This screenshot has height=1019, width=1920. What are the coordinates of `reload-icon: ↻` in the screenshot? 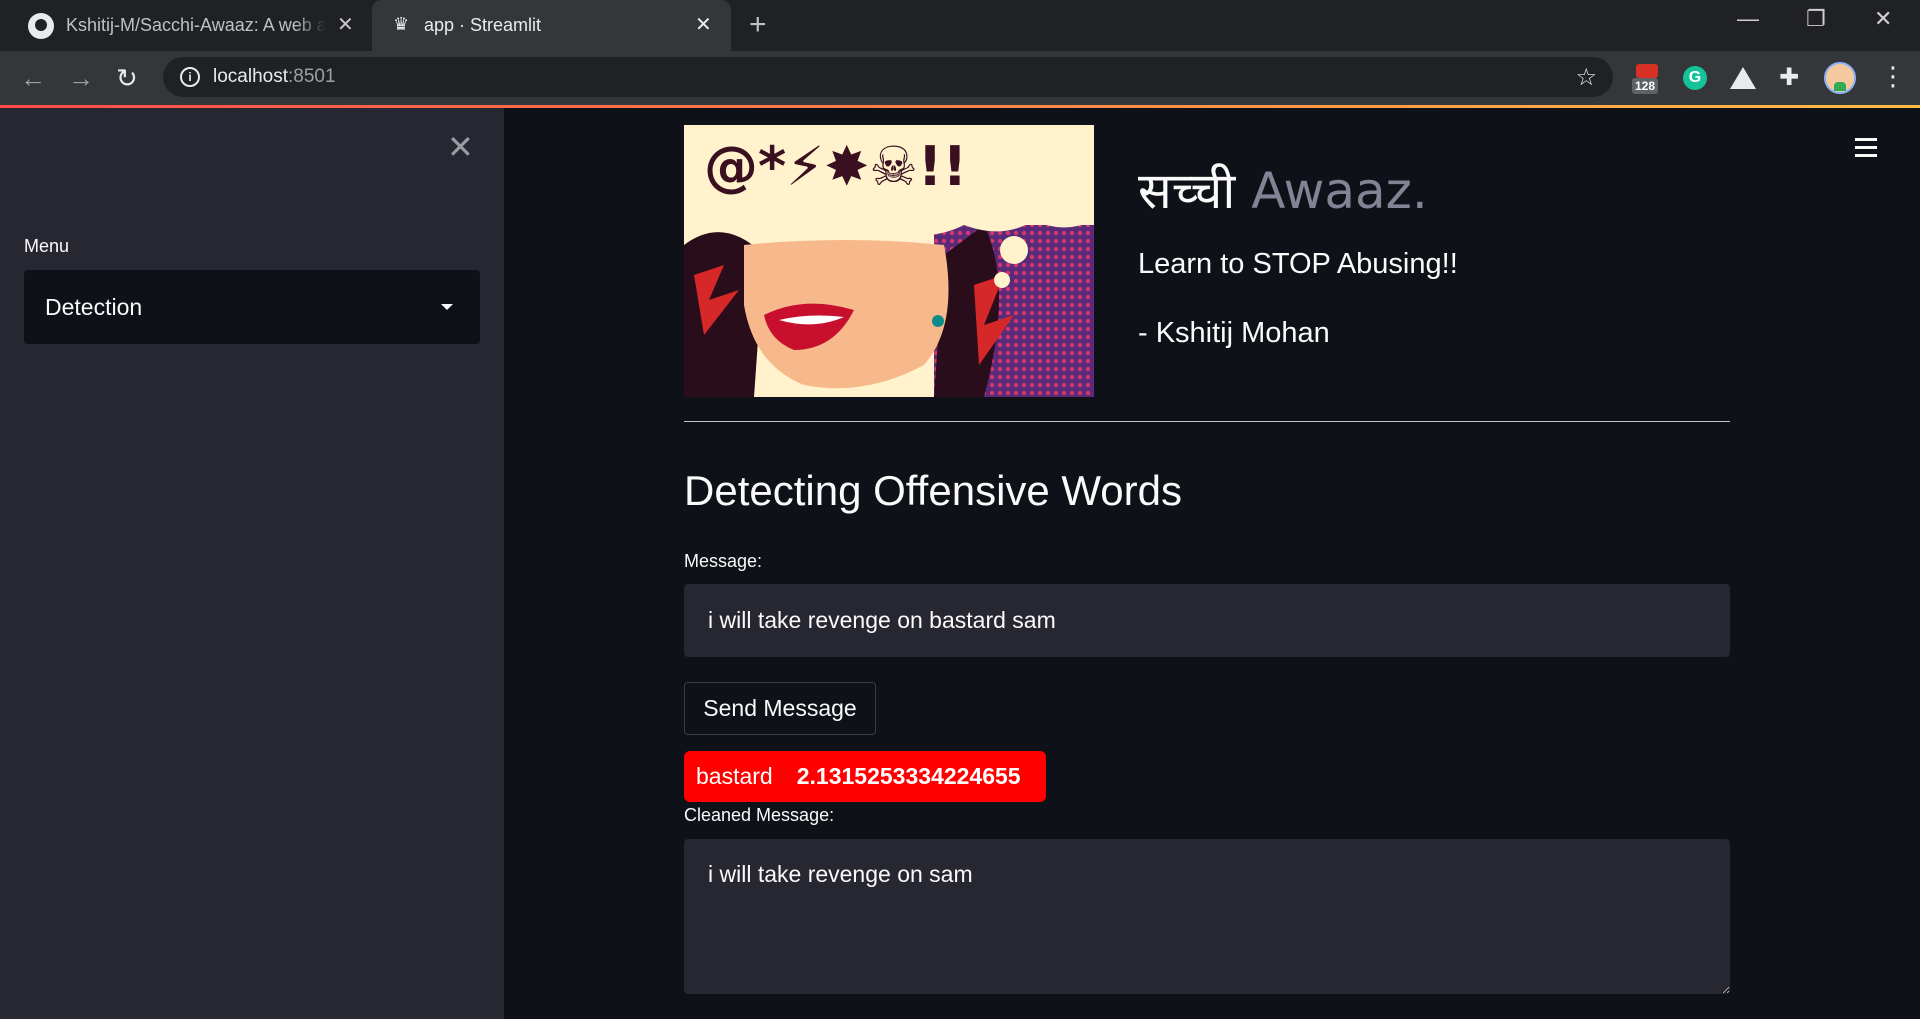 It's located at (127, 78).